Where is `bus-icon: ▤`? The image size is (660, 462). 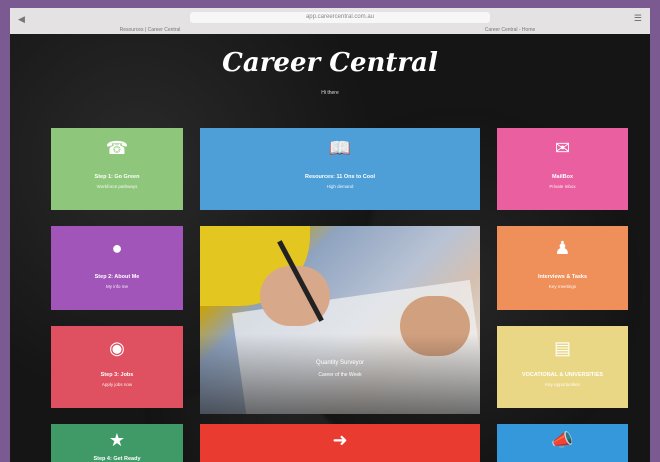
bus-icon: ▤ is located at coordinates (562, 348).